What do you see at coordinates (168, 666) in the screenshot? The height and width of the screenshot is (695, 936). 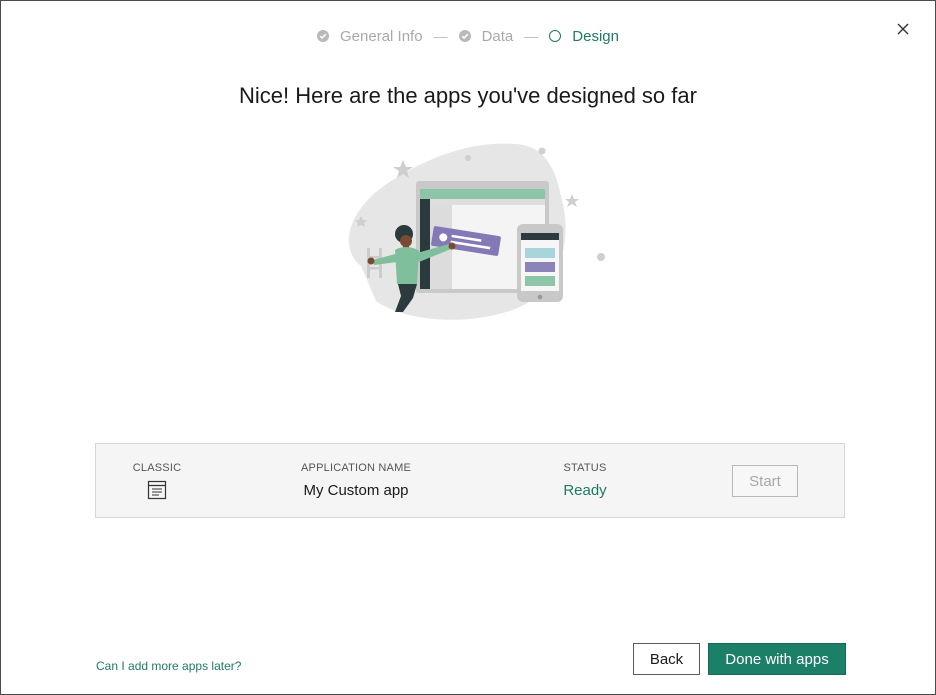 I see `add-more-apps-help-link: Can I add more apps later?` at bounding box center [168, 666].